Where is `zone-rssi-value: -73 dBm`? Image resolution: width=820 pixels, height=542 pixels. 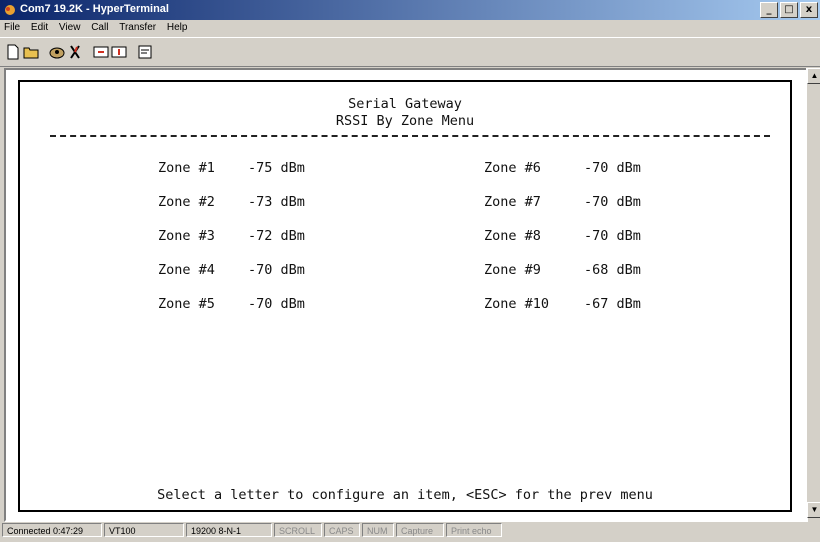
zone-rssi-value: -73 dBm is located at coordinates (276, 202).